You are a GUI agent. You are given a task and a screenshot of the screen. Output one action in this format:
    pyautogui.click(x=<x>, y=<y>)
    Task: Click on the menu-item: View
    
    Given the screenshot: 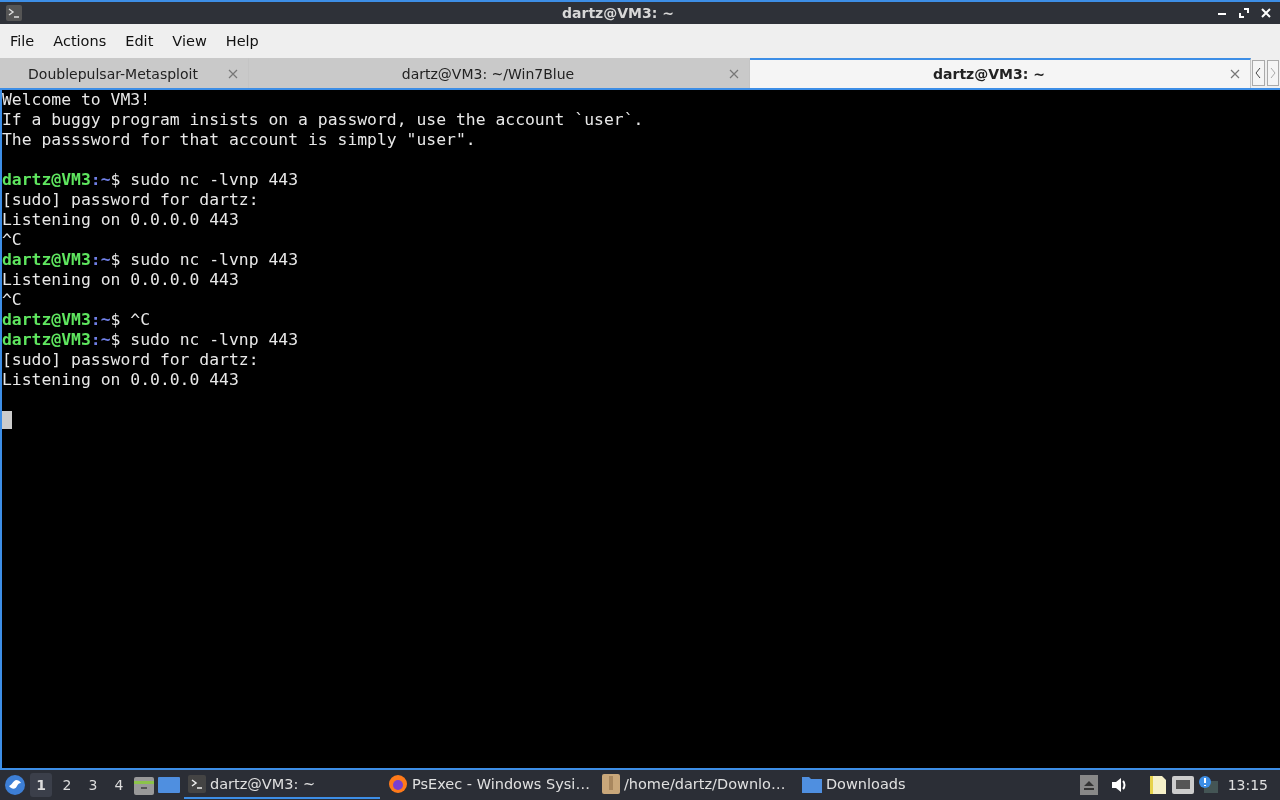 What is the action you would take?
    pyautogui.click(x=189, y=41)
    